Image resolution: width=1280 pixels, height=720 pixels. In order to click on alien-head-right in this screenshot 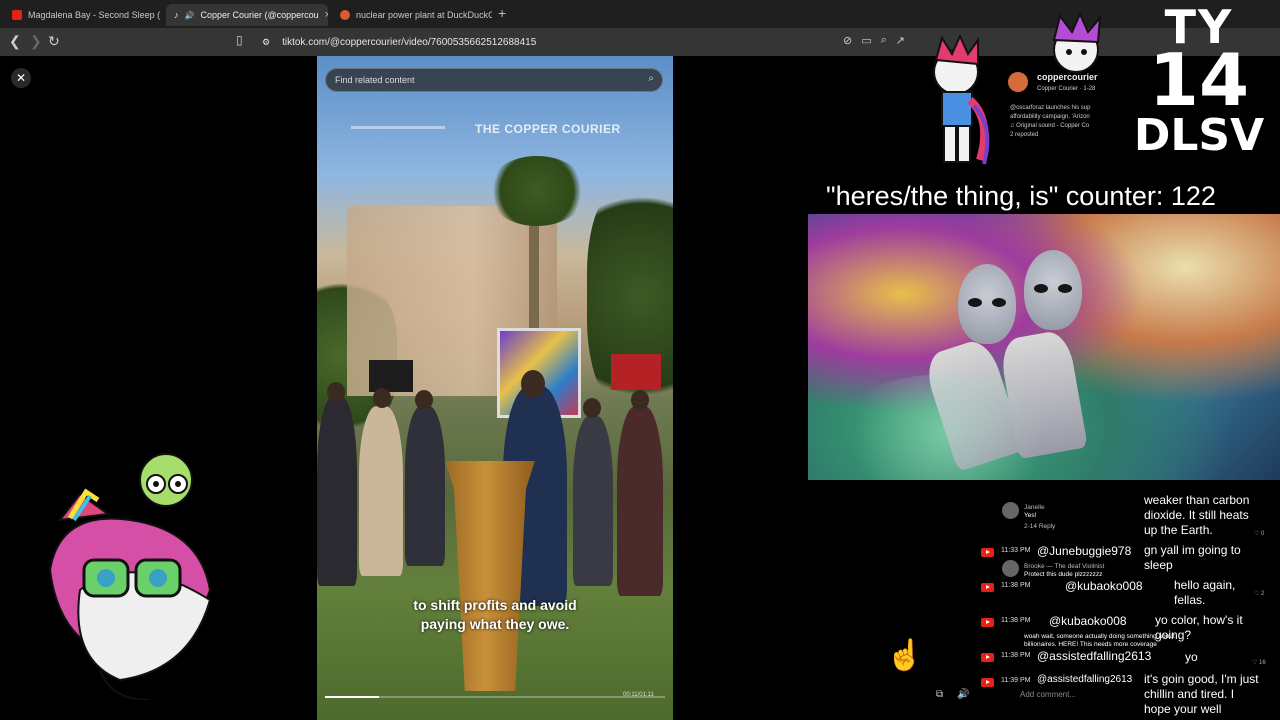, I will do `click(1053, 290)`.